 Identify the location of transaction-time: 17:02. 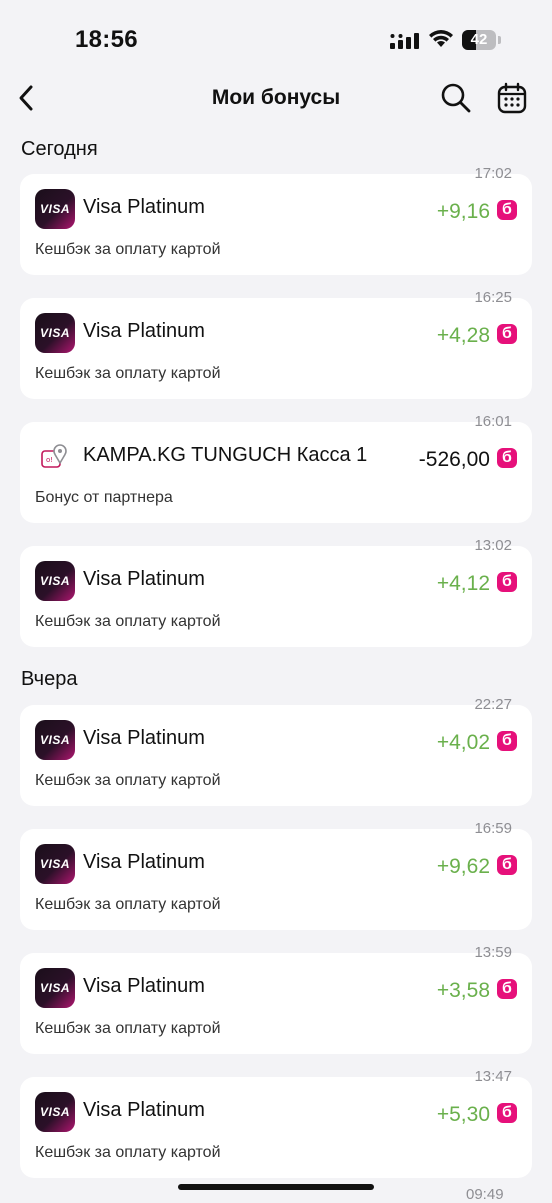
(493, 173).